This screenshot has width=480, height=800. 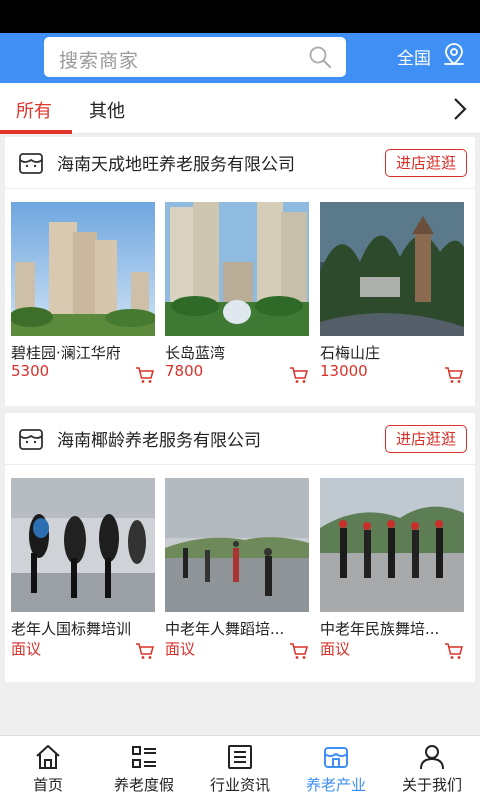 I want to click on shop-header: 海南天成地旺养老服务有限公司 进店逛逛, so click(x=240, y=163).